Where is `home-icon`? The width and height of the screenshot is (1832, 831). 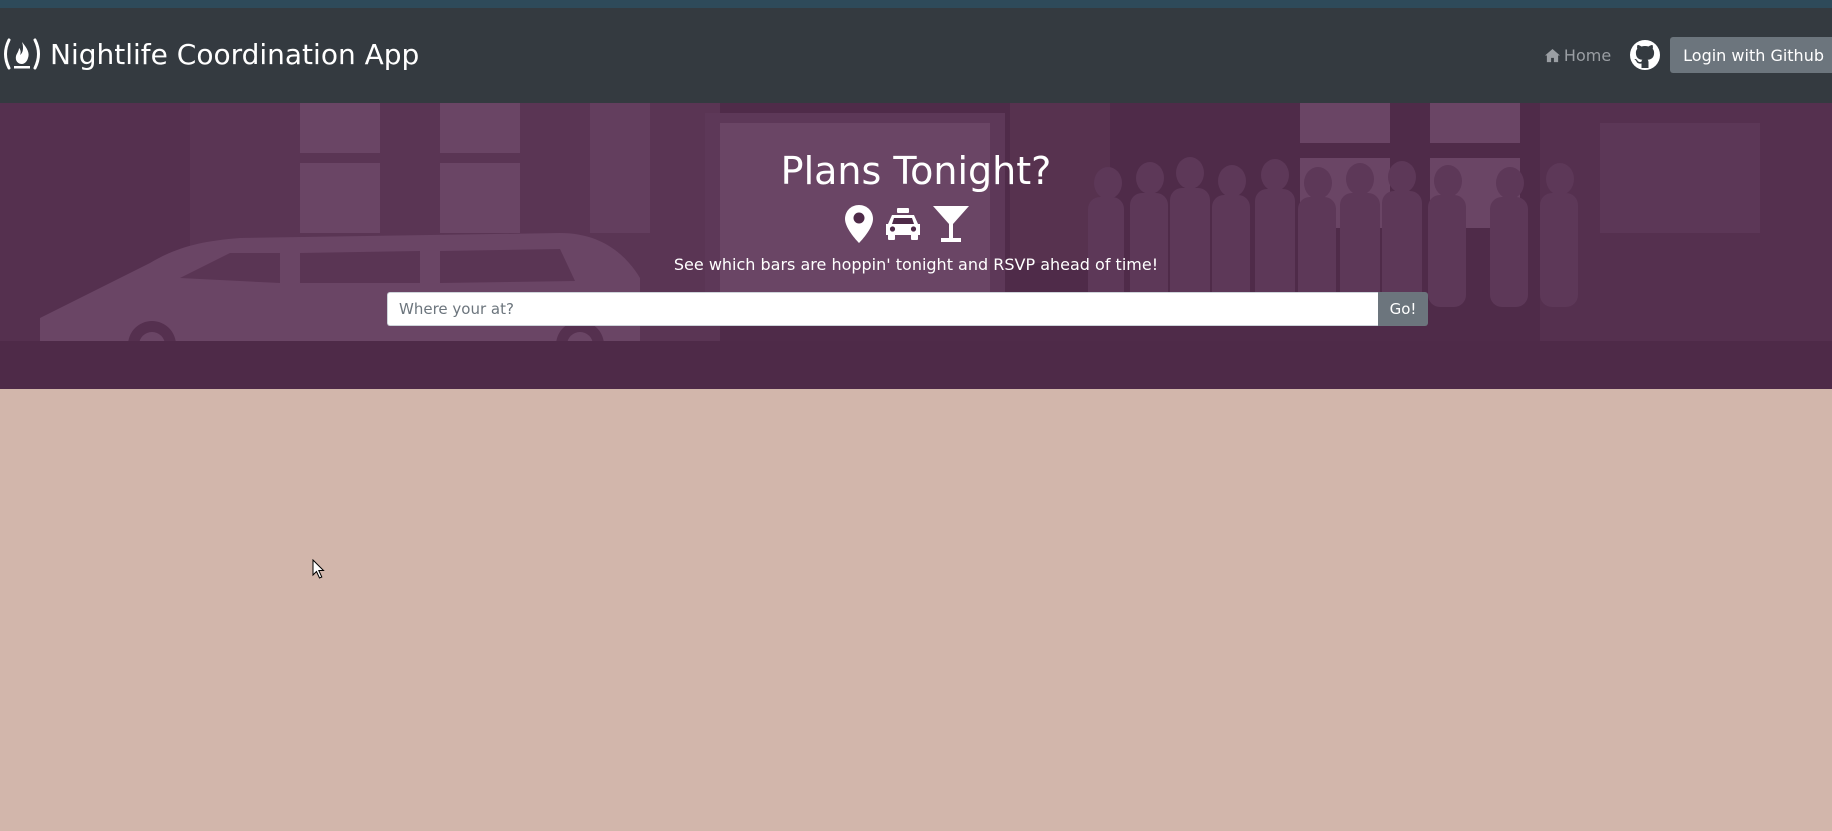
home-icon is located at coordinates (1552, 55).